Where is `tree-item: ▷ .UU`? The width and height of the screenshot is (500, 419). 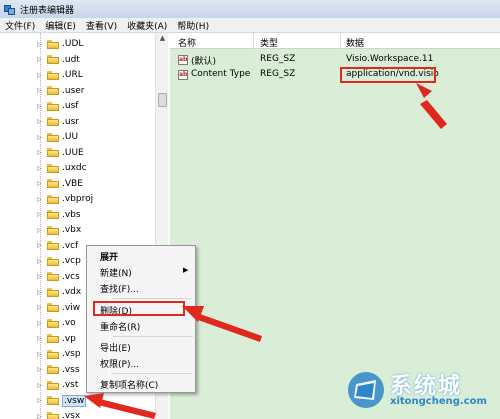
tree-item: ▷ .UU is located at coordinates (39, 137).